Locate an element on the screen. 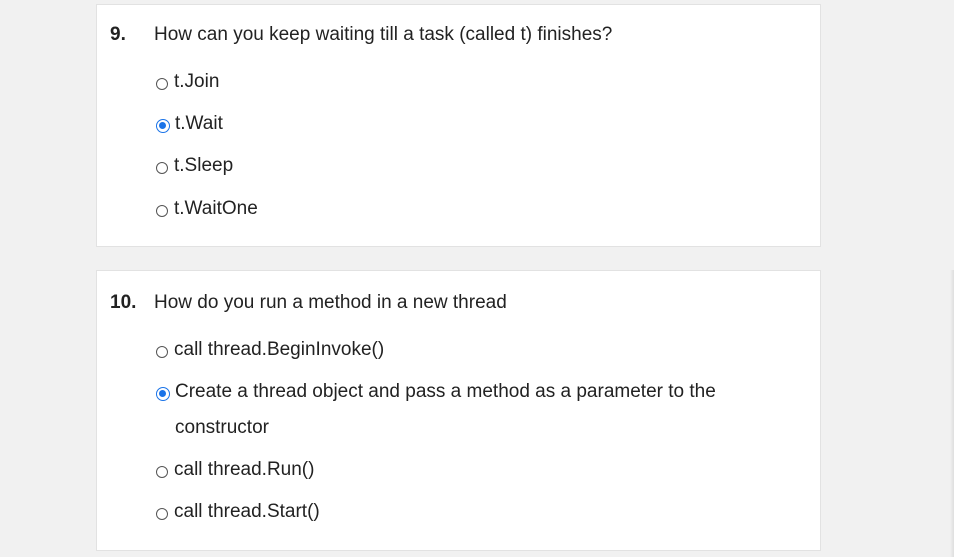 The height and width of the screenshot is (557, 954). option-t-wait: t.Wait is located at coordinates (189, 127).